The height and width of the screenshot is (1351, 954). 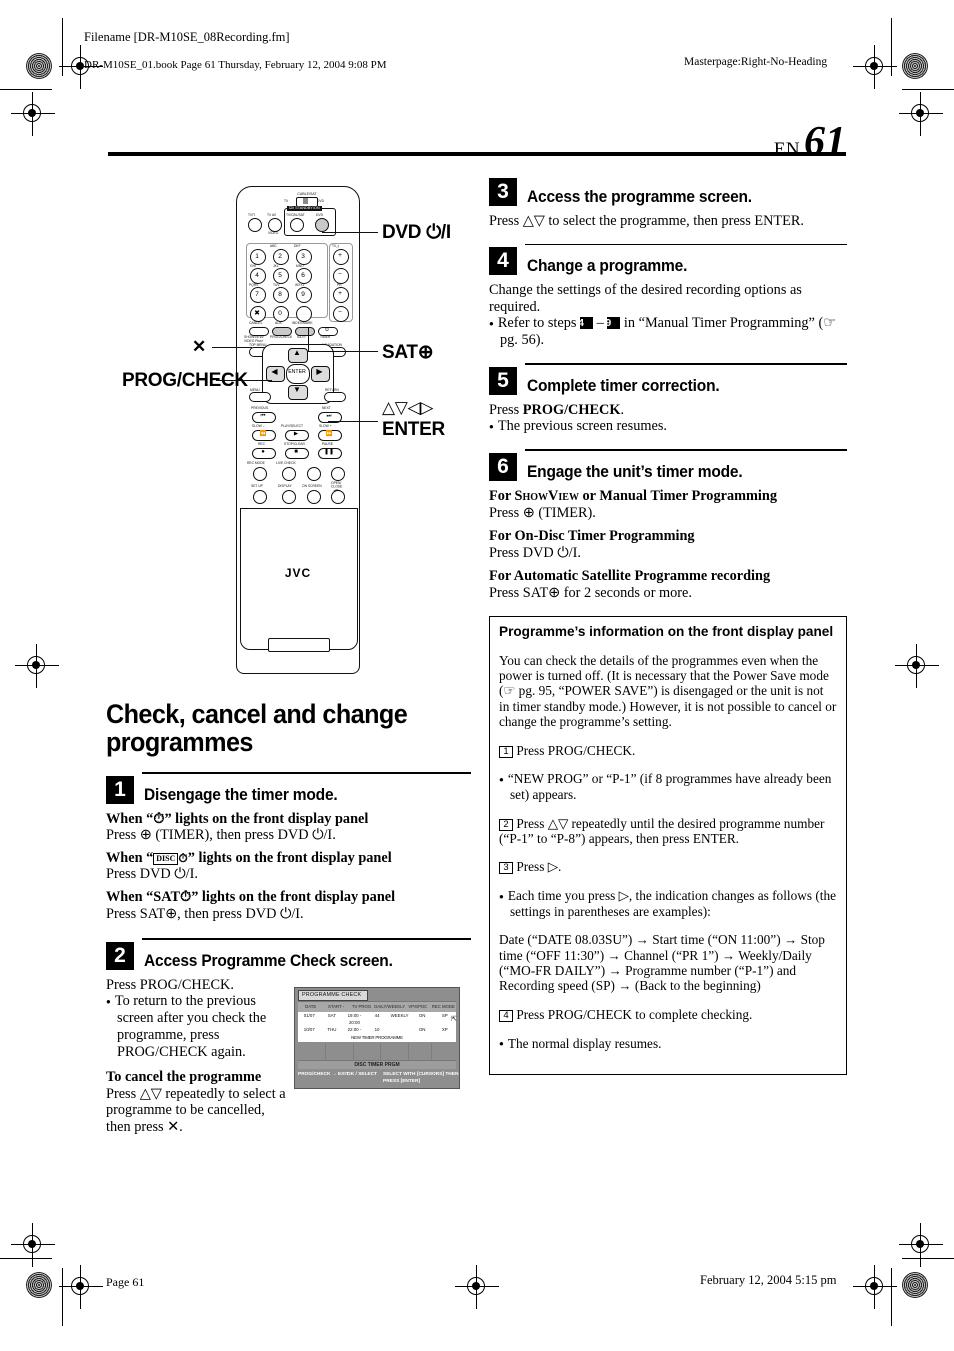 I want to click on step6-case2-body: Press DVD ⏻/I., so click(x=535, y=552).